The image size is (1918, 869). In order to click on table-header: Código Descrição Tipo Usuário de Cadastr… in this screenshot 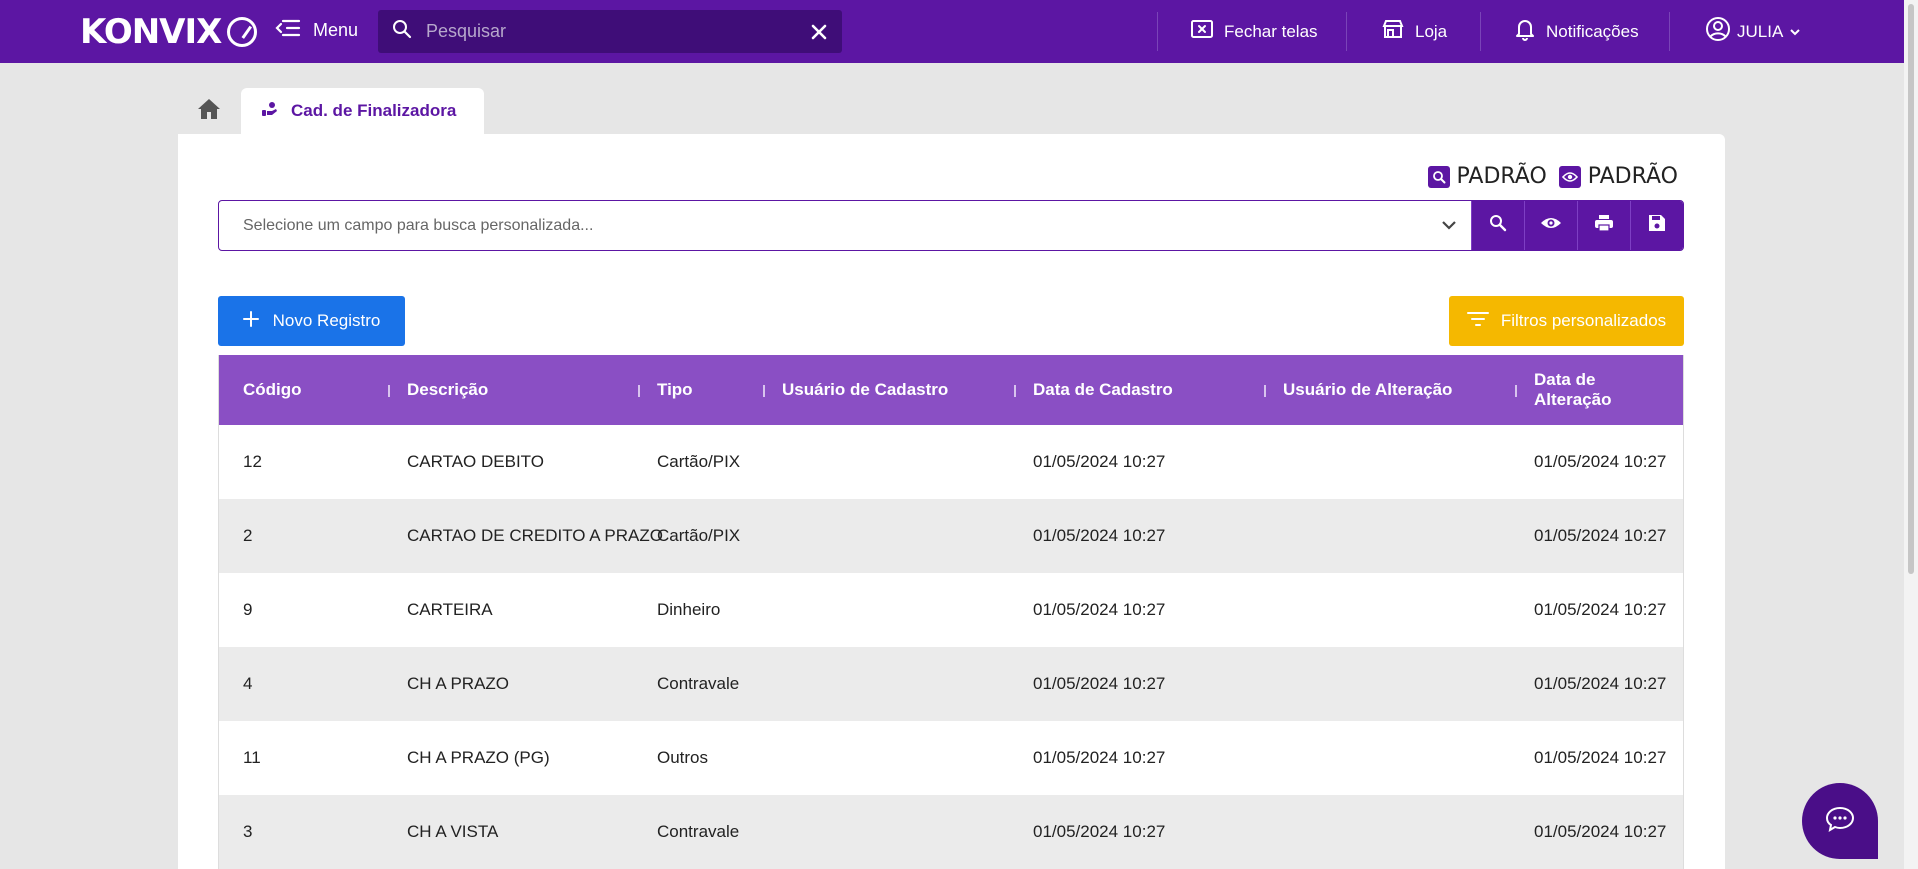, I will do `click(951, 390)`.